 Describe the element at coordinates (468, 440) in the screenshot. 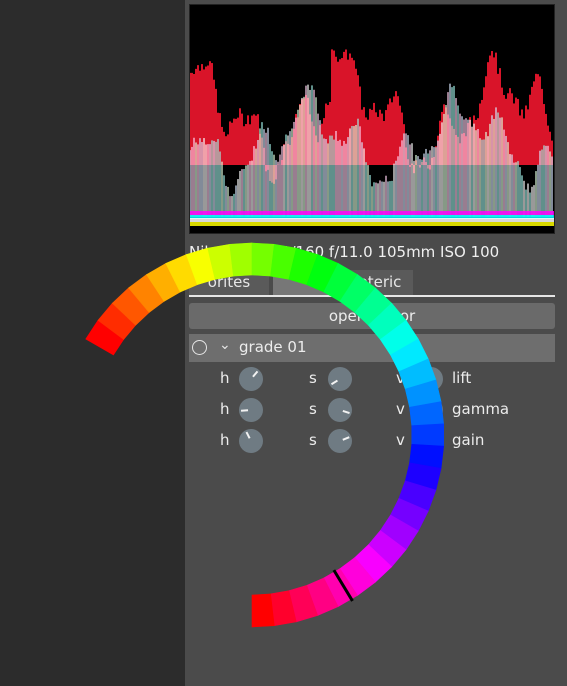

I see `row-name: gain` at that location.